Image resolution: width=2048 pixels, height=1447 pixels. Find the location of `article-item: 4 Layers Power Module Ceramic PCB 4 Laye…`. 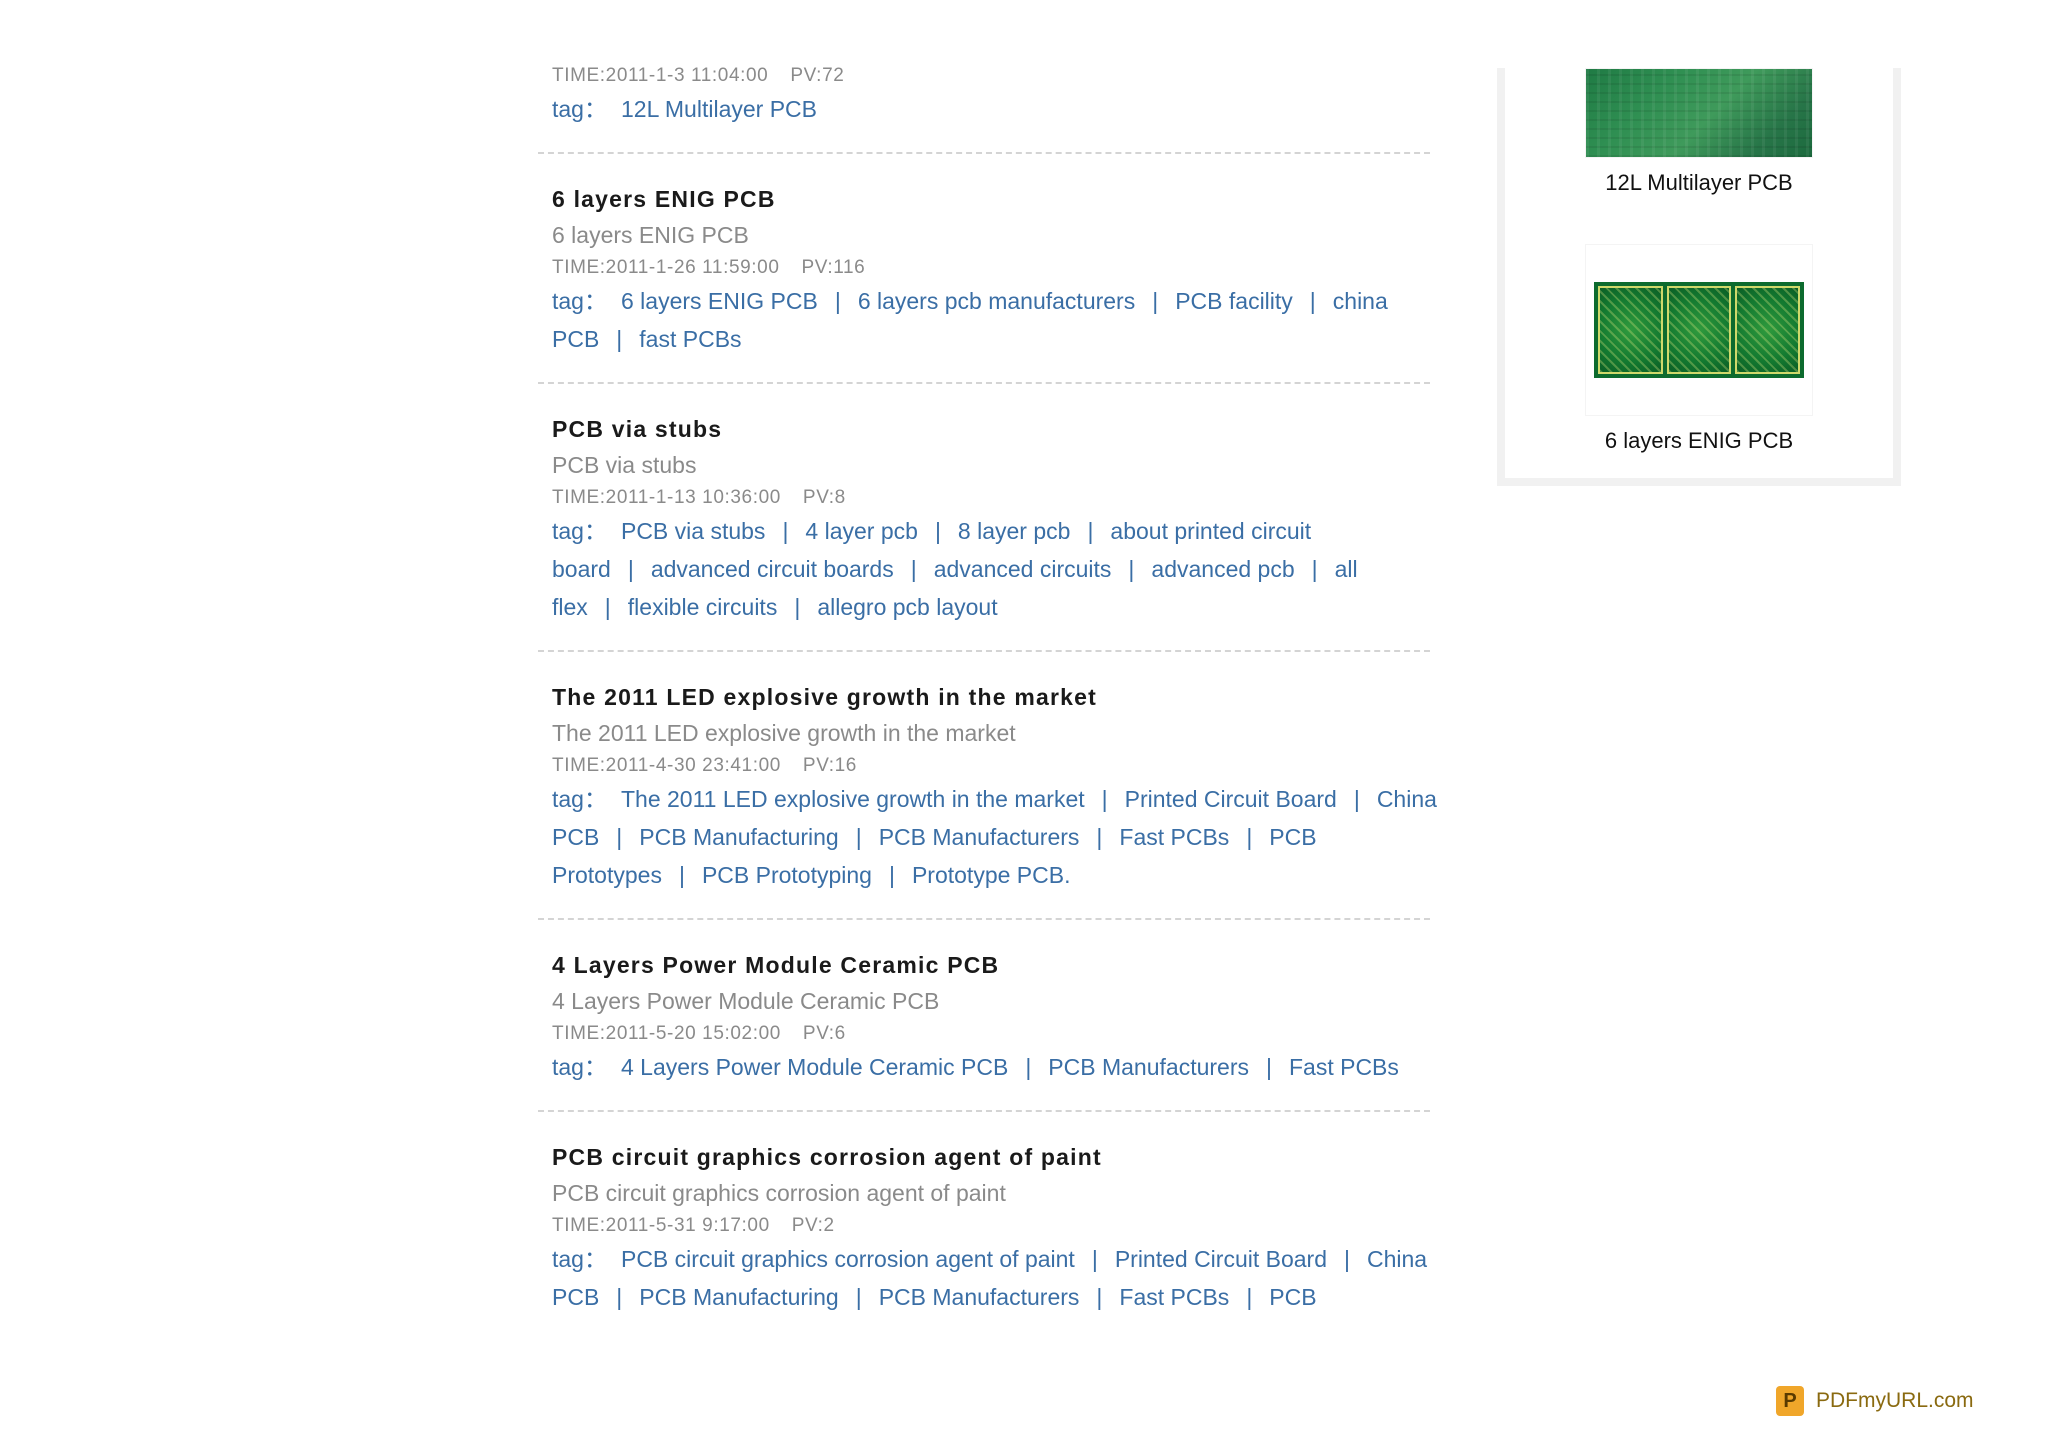

article-item: 4 Layers Power Module Ceramic PCB 4 Laye… is located at coordinates (998, 1015).